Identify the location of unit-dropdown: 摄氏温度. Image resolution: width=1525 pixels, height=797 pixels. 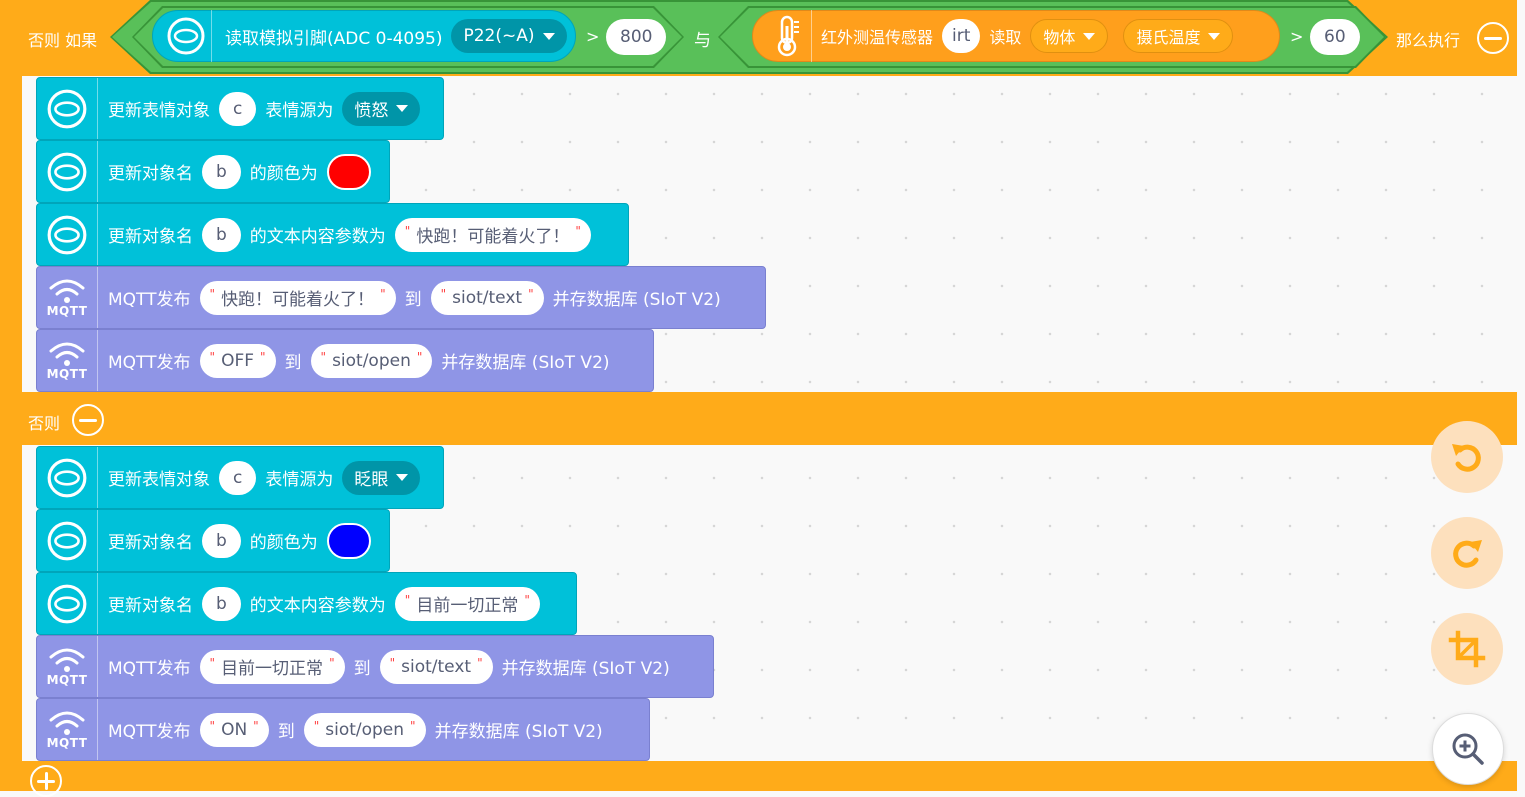
(1178, 36).